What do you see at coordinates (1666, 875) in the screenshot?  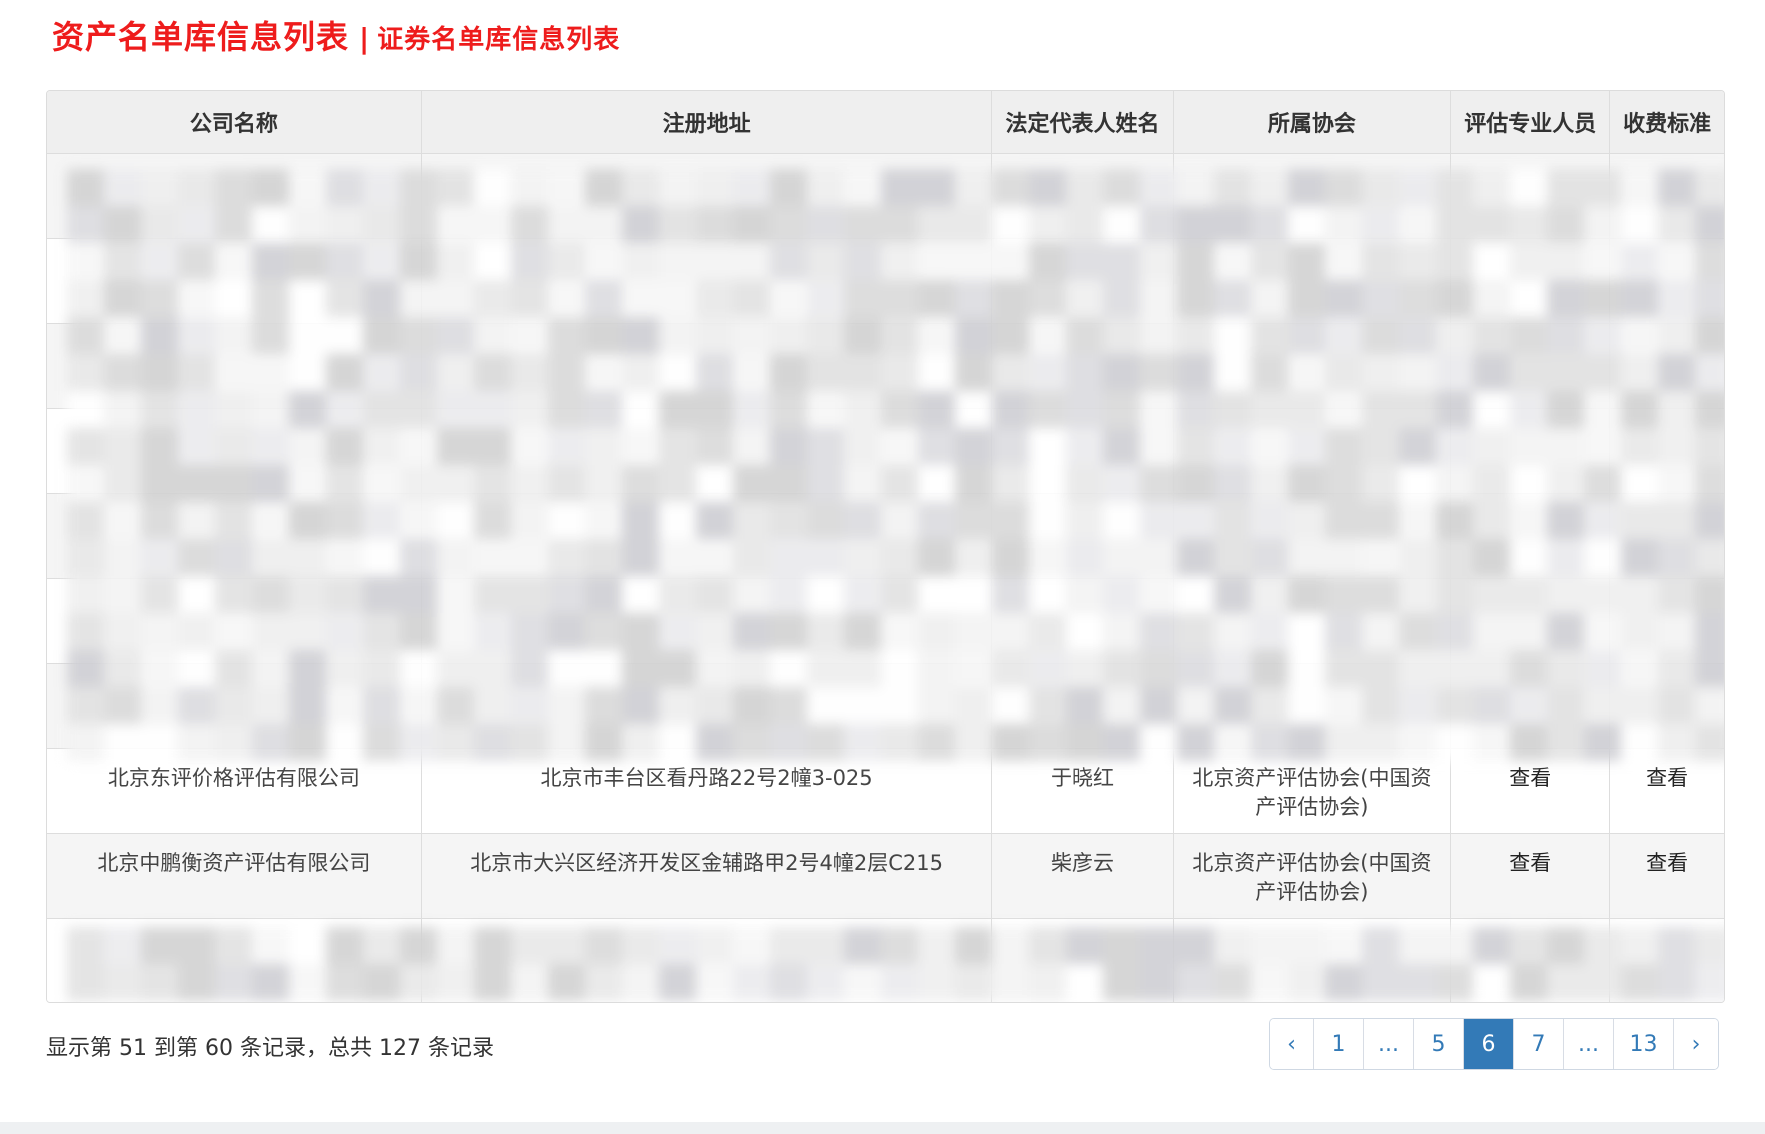 I see `fee-view-link: 查看` at bounding box center [1666, 875].